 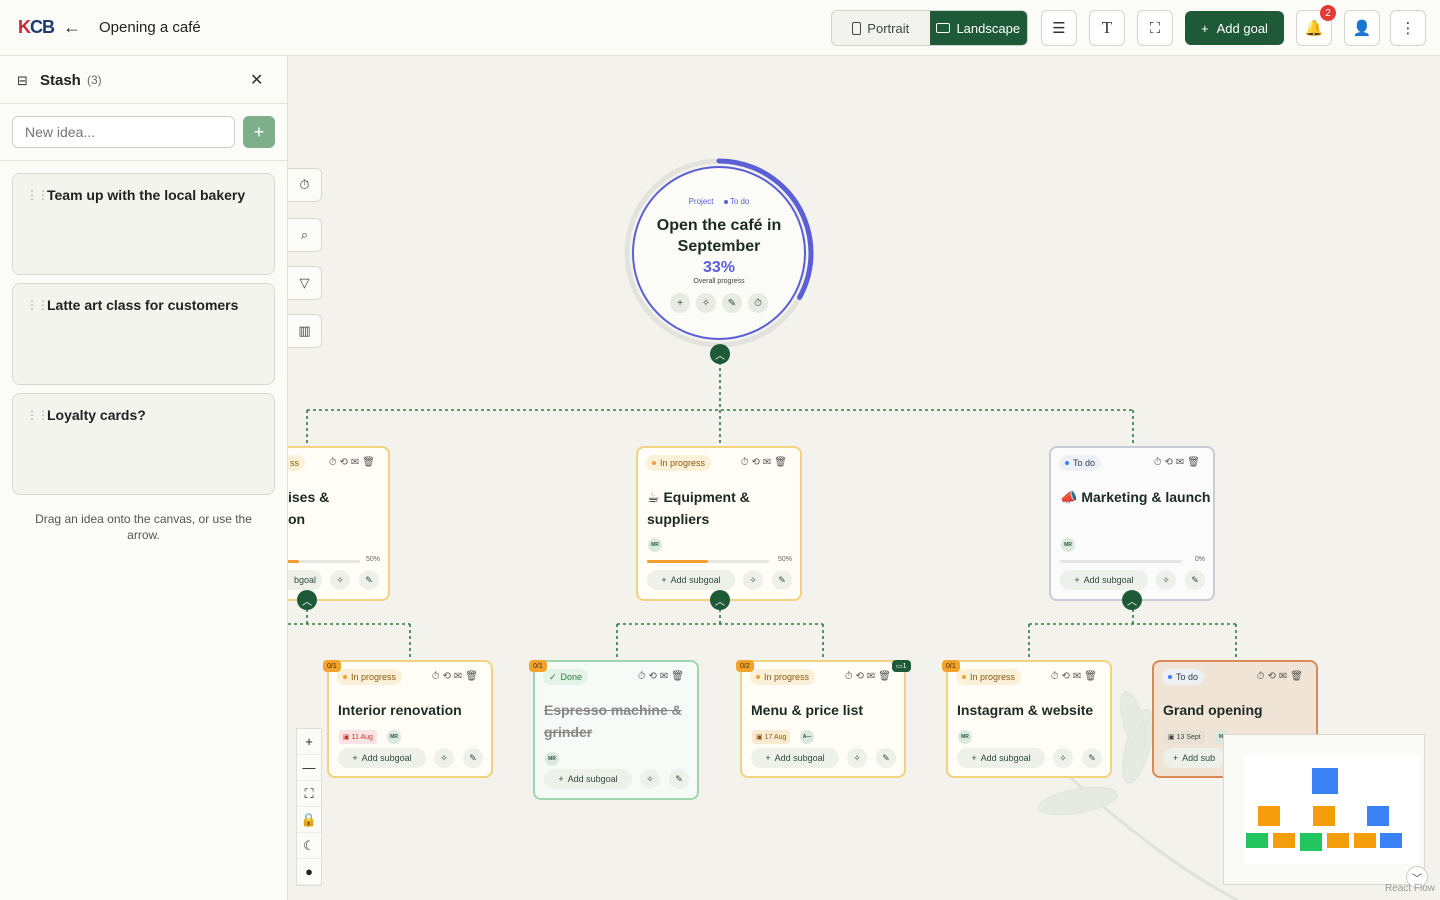 I want to click on bell-icon: 🔔, so click(x=1314, y=28).